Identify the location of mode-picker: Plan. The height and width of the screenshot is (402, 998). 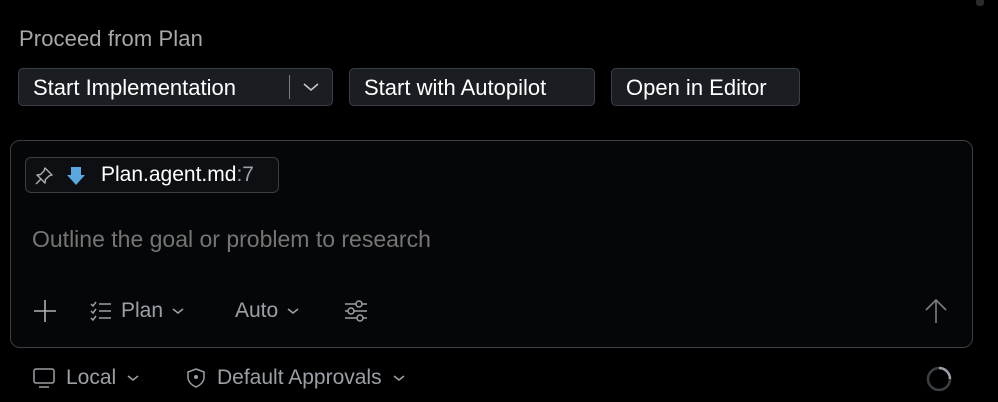
(137, 311).